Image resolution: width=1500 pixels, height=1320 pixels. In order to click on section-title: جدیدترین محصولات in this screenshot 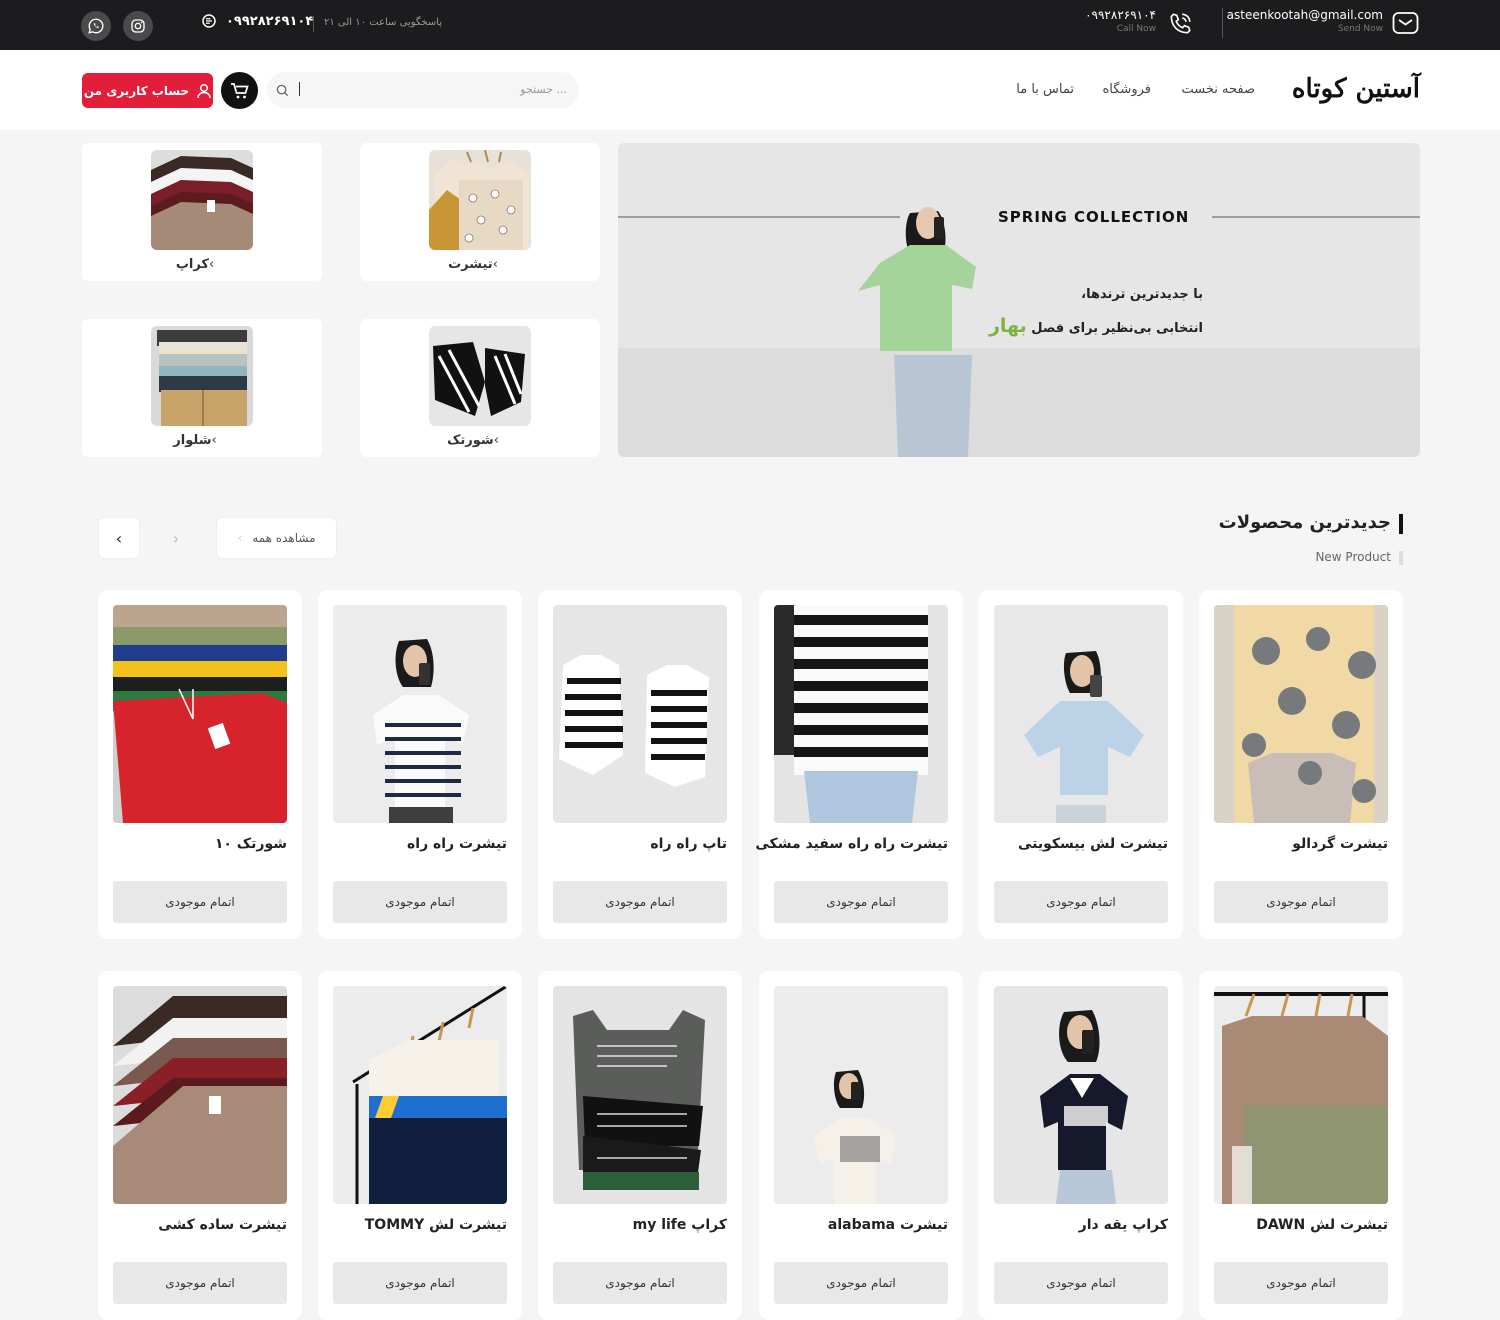, I will do `click(1304, 522)`.